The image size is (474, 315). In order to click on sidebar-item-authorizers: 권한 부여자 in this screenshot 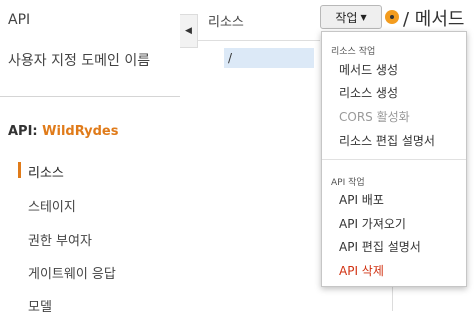, I will do `click(60, 239)`.